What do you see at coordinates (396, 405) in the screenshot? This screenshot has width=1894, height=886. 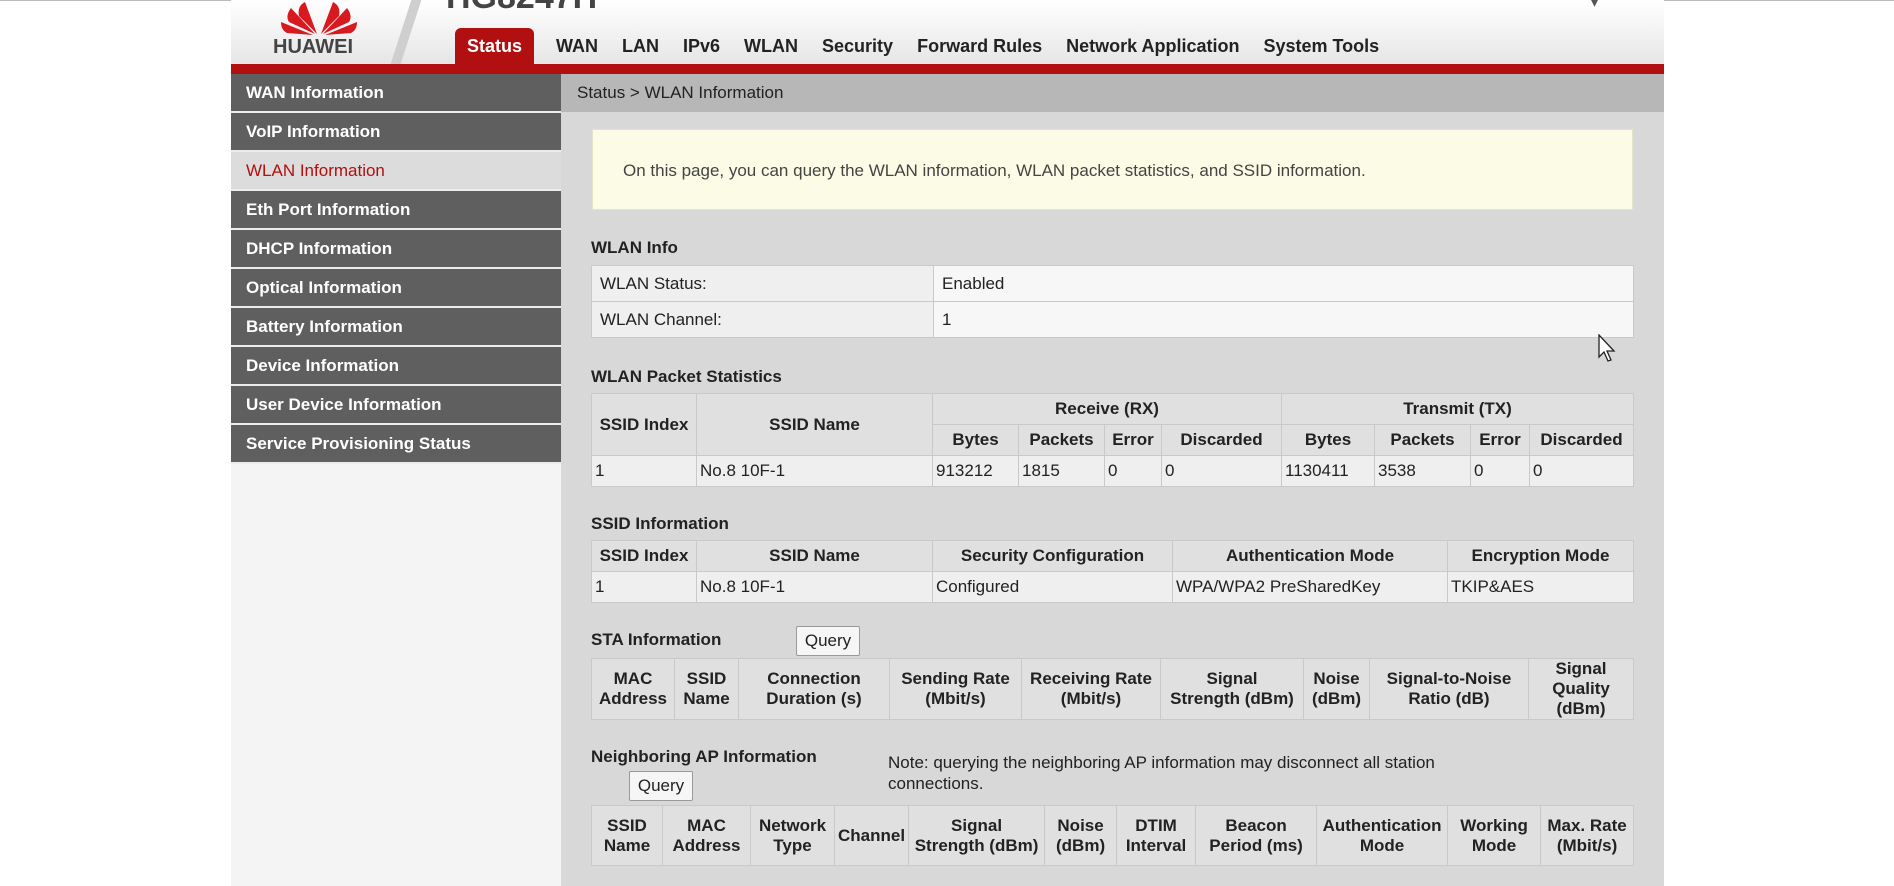 I see `sidebar-item-user-device-information: User Device Information` at bounding box center [396, 405].